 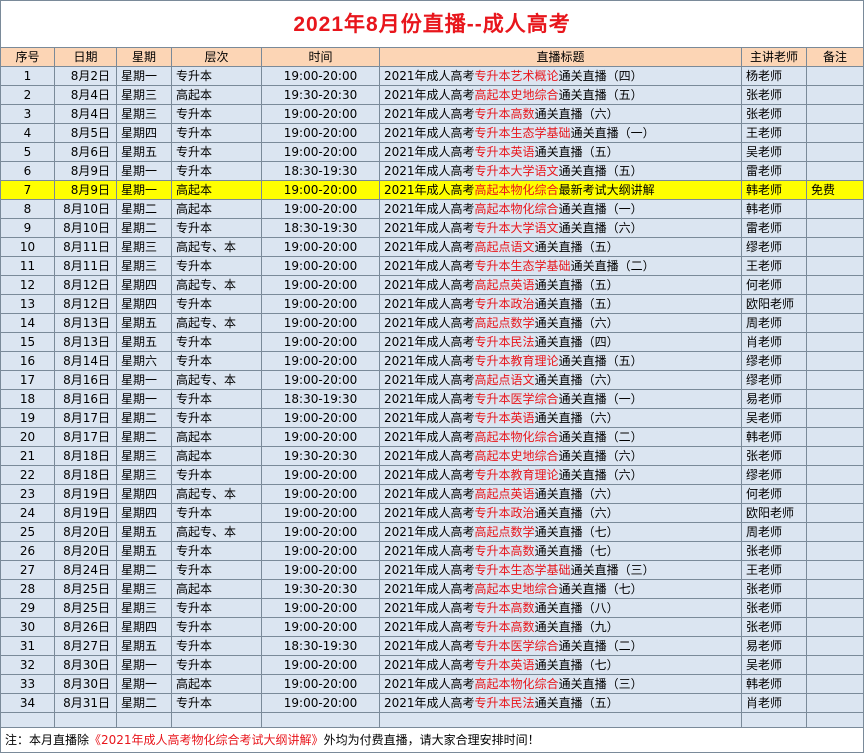 What do you see at coordinates (27, 665) in the screenshot?
I see `cell-no: 32` at bounding box center [27, 665].